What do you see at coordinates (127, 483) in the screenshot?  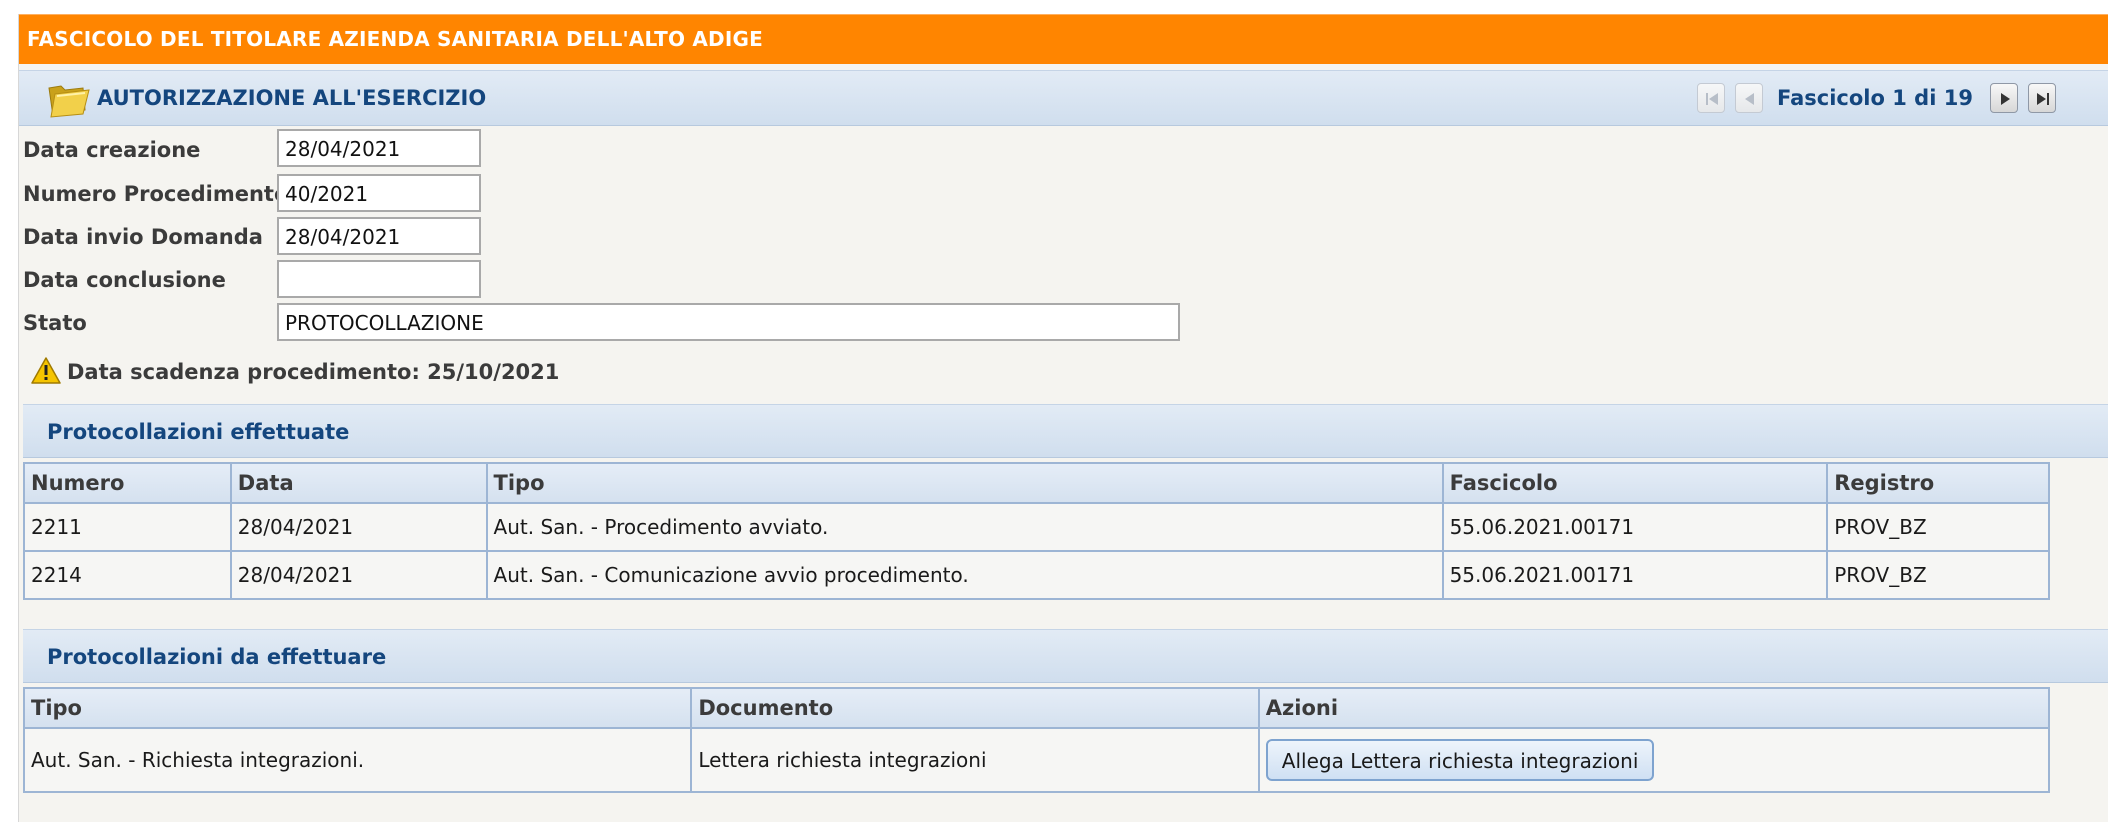 I see `column-header-numero: Numero` at bounding box center [127, 483].